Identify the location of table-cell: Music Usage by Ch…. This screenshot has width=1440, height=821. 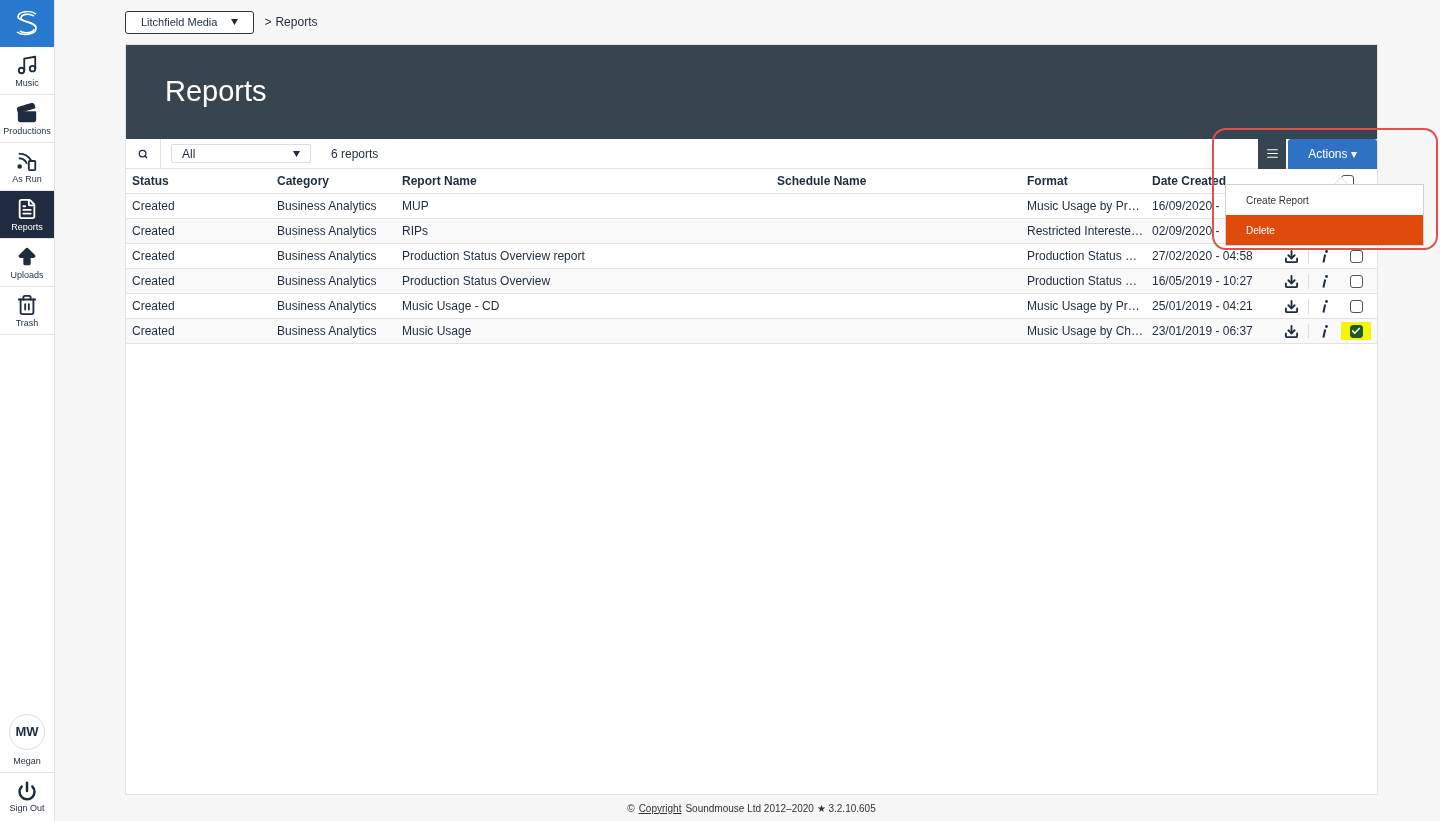
(1085, 331).